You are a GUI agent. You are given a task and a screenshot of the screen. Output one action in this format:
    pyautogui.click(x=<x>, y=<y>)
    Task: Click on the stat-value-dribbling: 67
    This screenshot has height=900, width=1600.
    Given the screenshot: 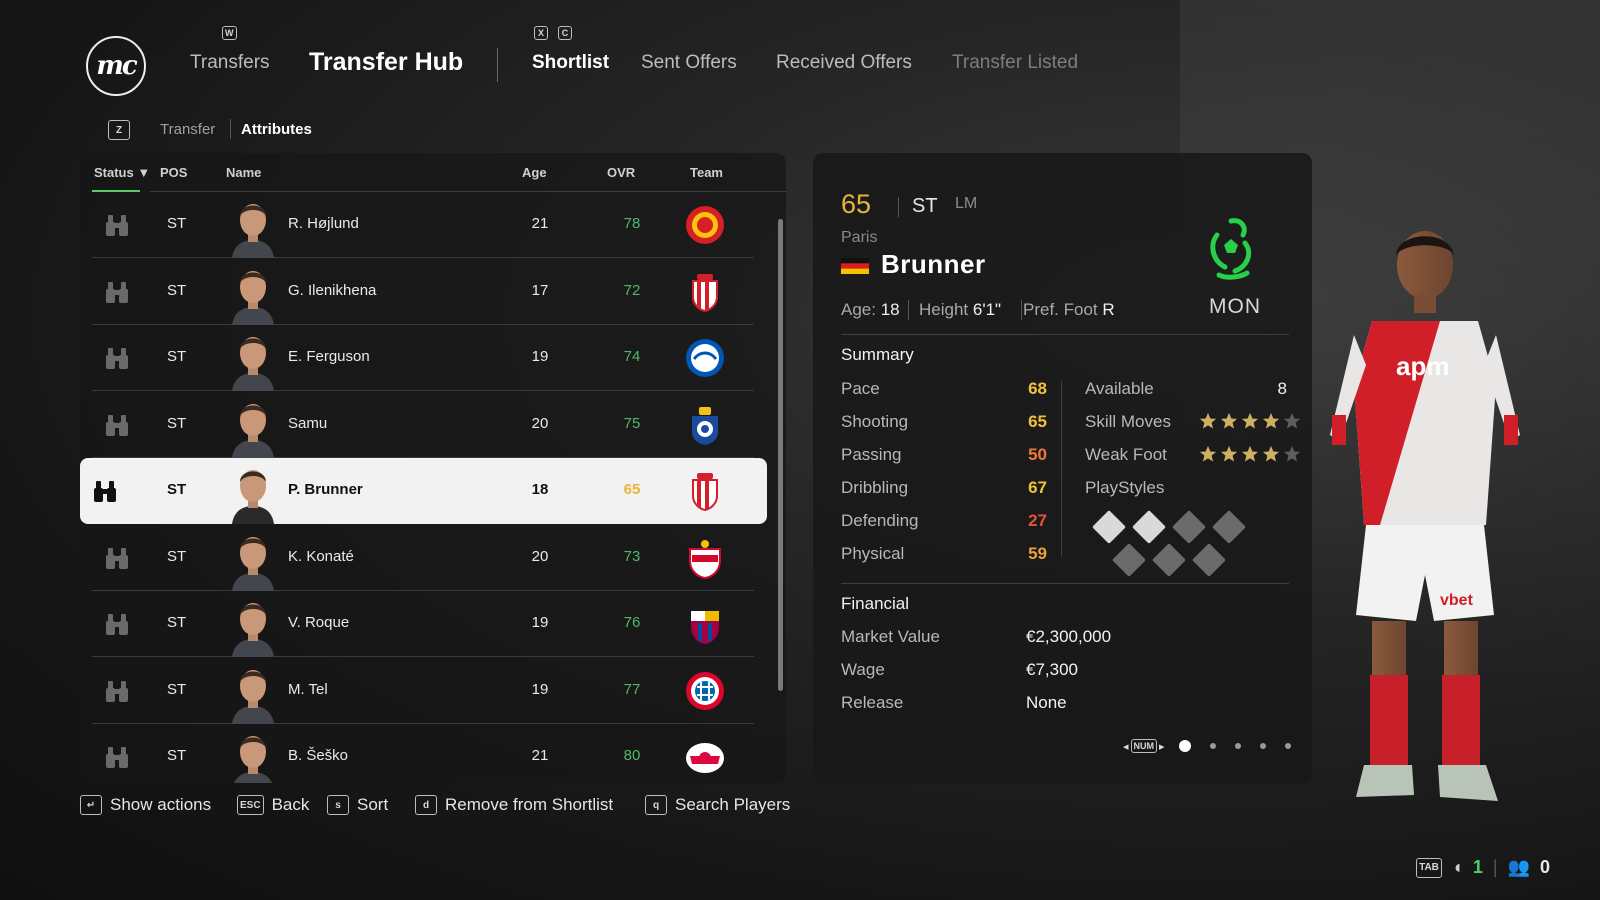 What is the action you would take?
    pyautogui.click(x=1037, y=487)
    